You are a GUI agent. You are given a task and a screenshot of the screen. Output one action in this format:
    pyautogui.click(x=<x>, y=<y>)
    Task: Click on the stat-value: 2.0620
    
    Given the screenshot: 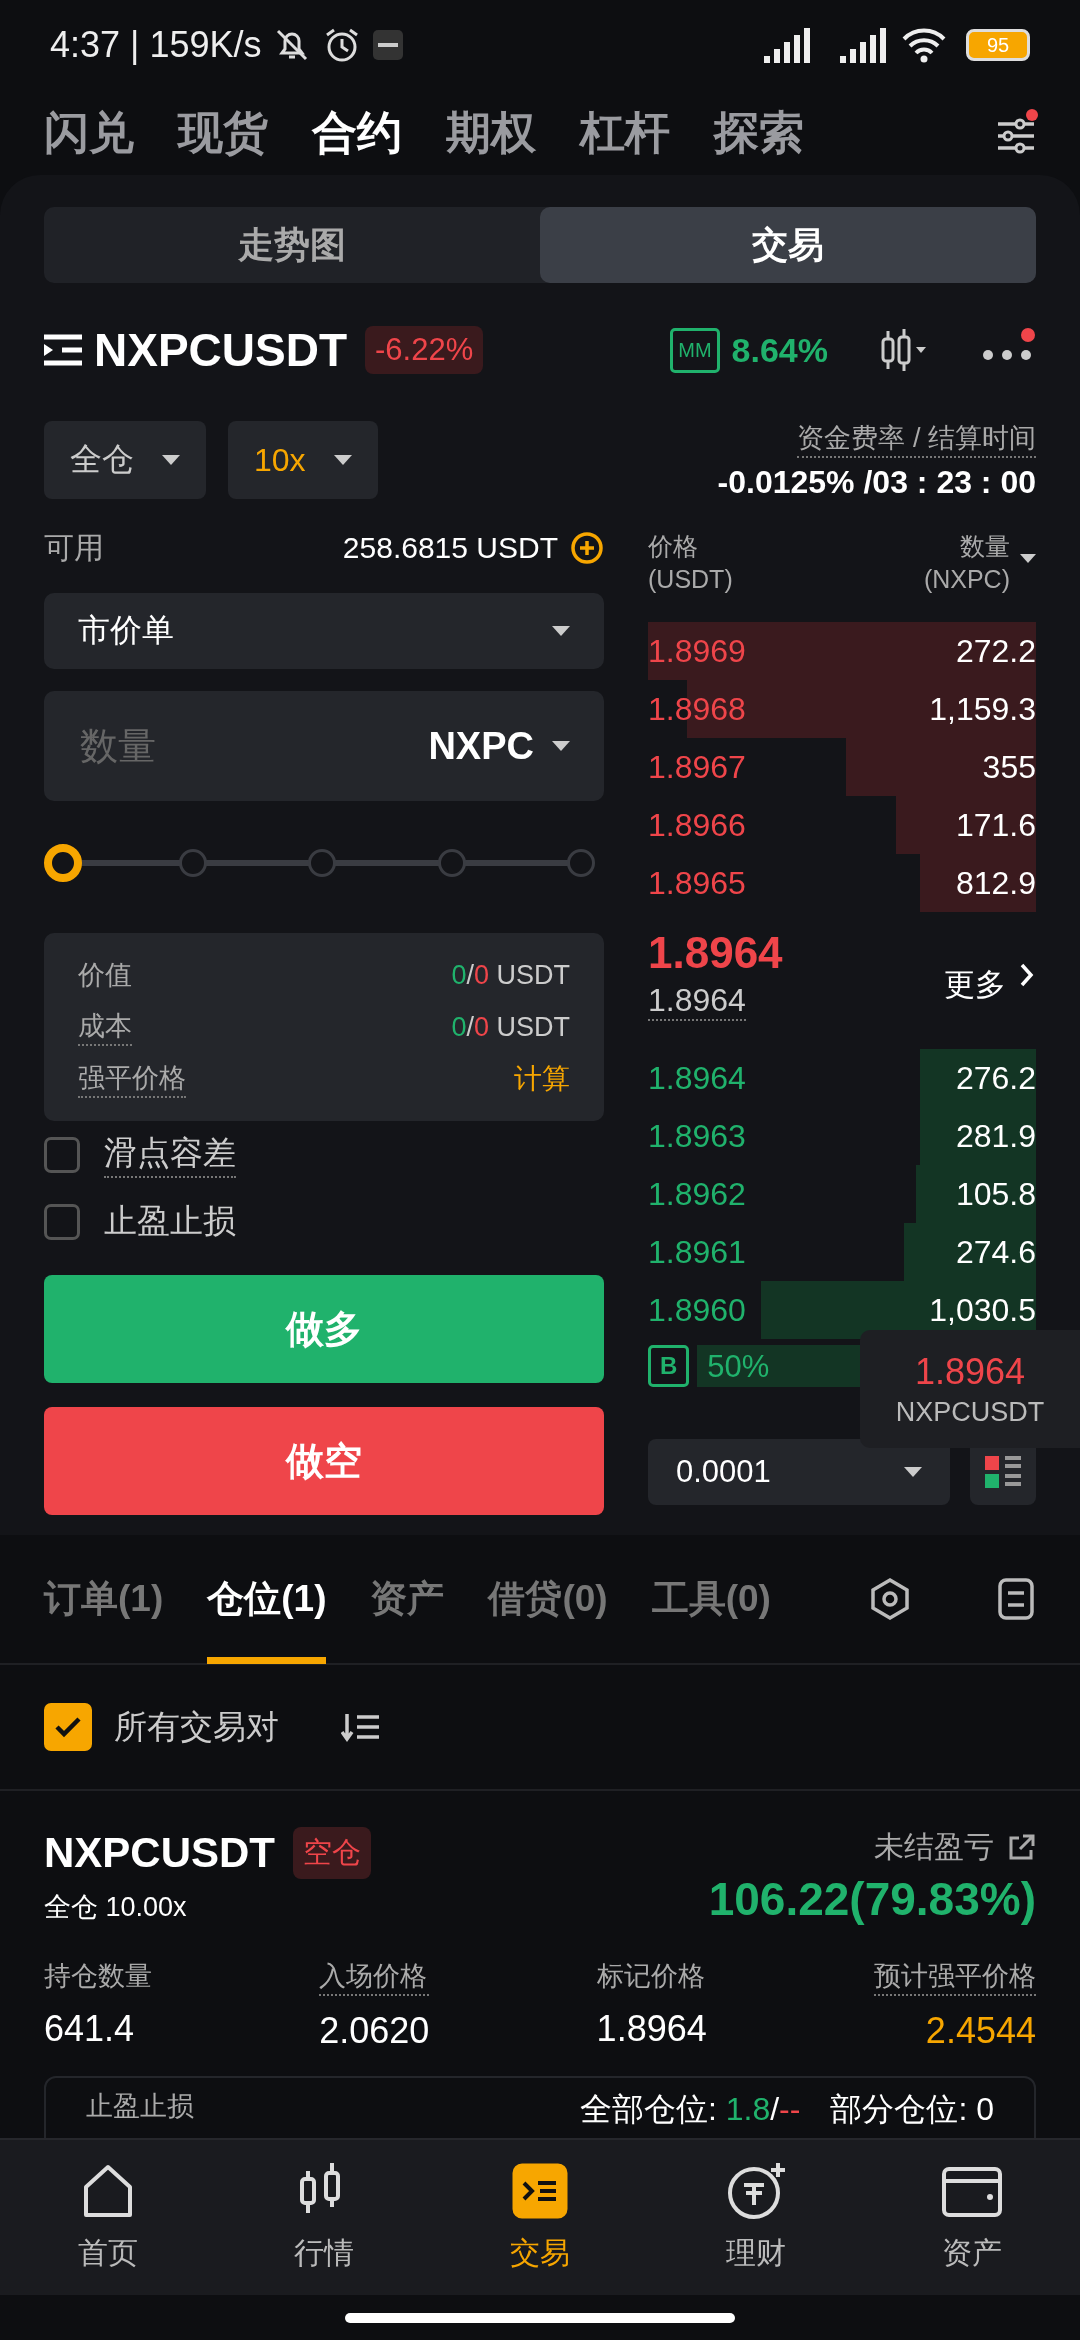 What is the action you would take?
    pyautogui.click(x=374, y=2031)
    